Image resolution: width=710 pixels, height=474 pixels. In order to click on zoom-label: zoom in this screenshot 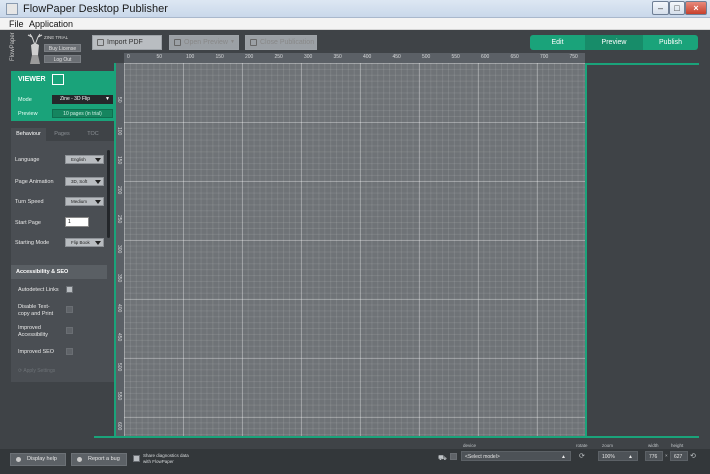, I will do `click(608, 445)`.